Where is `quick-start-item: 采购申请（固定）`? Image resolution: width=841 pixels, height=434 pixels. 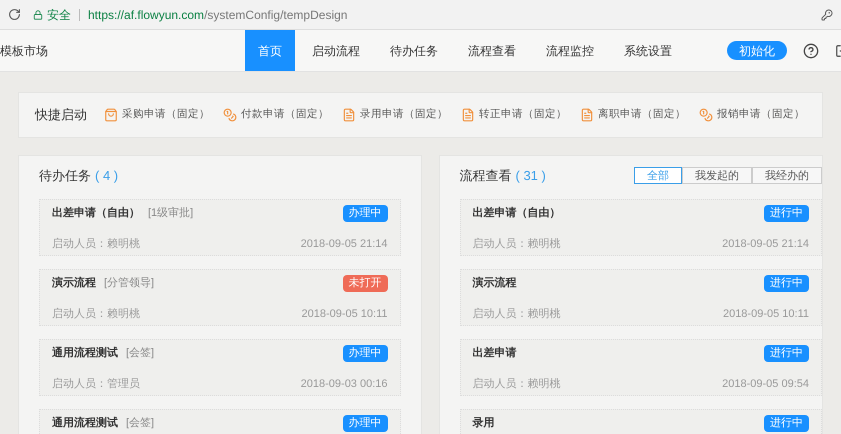 quick-start-item: 采购申请（固定） is located at coordinates (157, 115).